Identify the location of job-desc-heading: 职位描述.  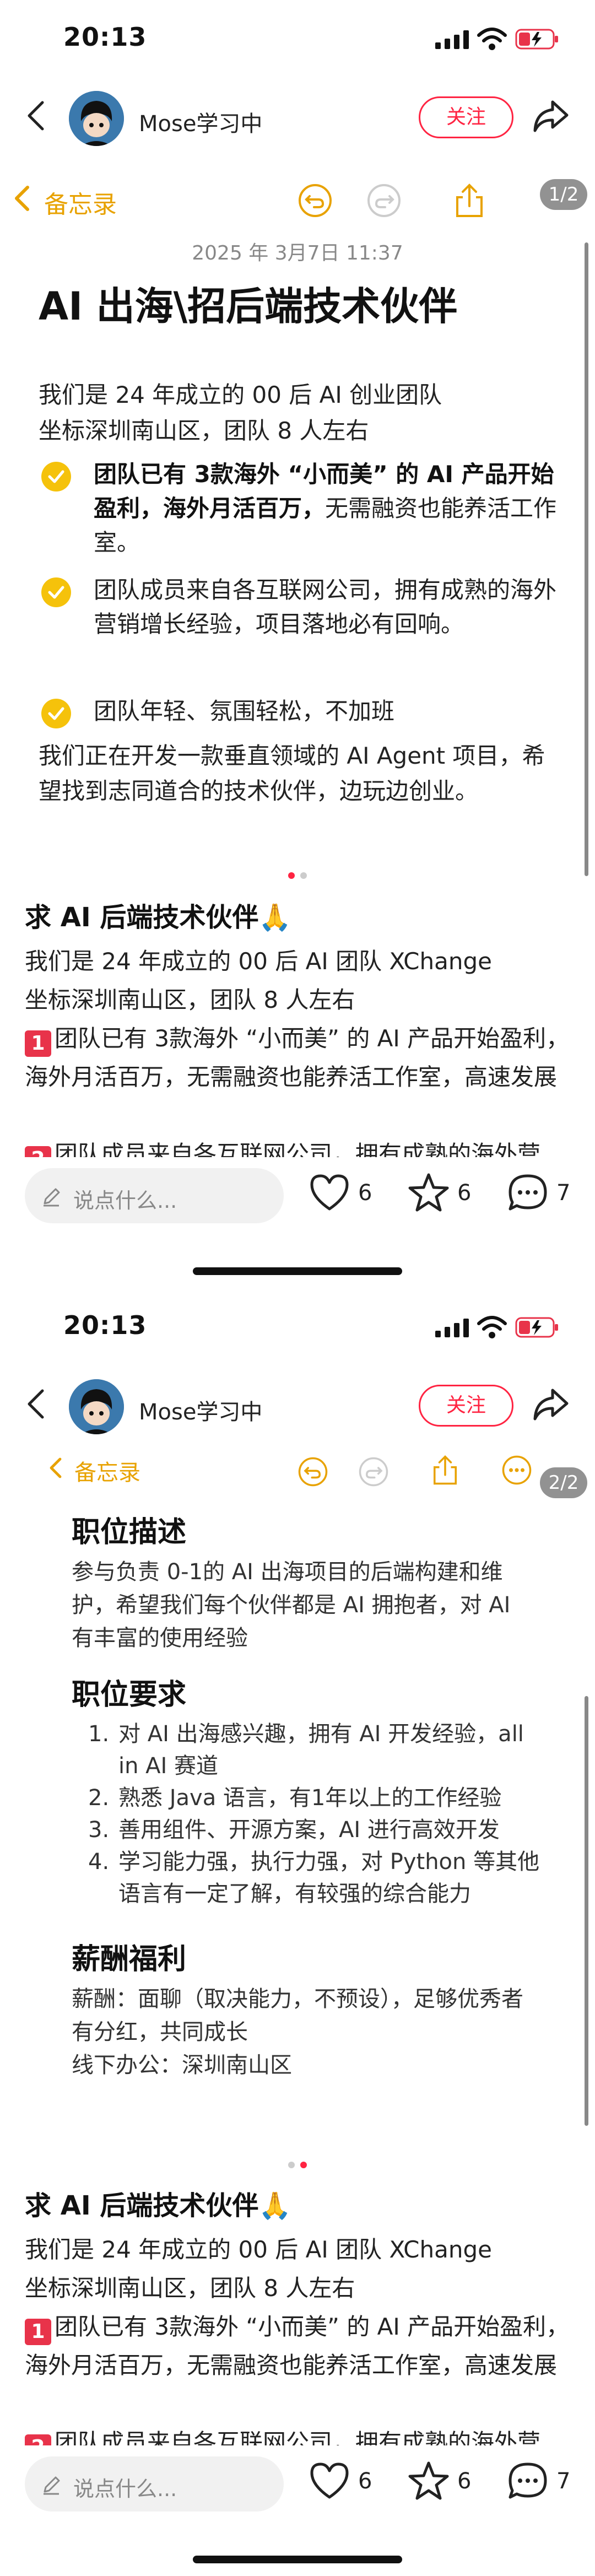
(129, 1532).